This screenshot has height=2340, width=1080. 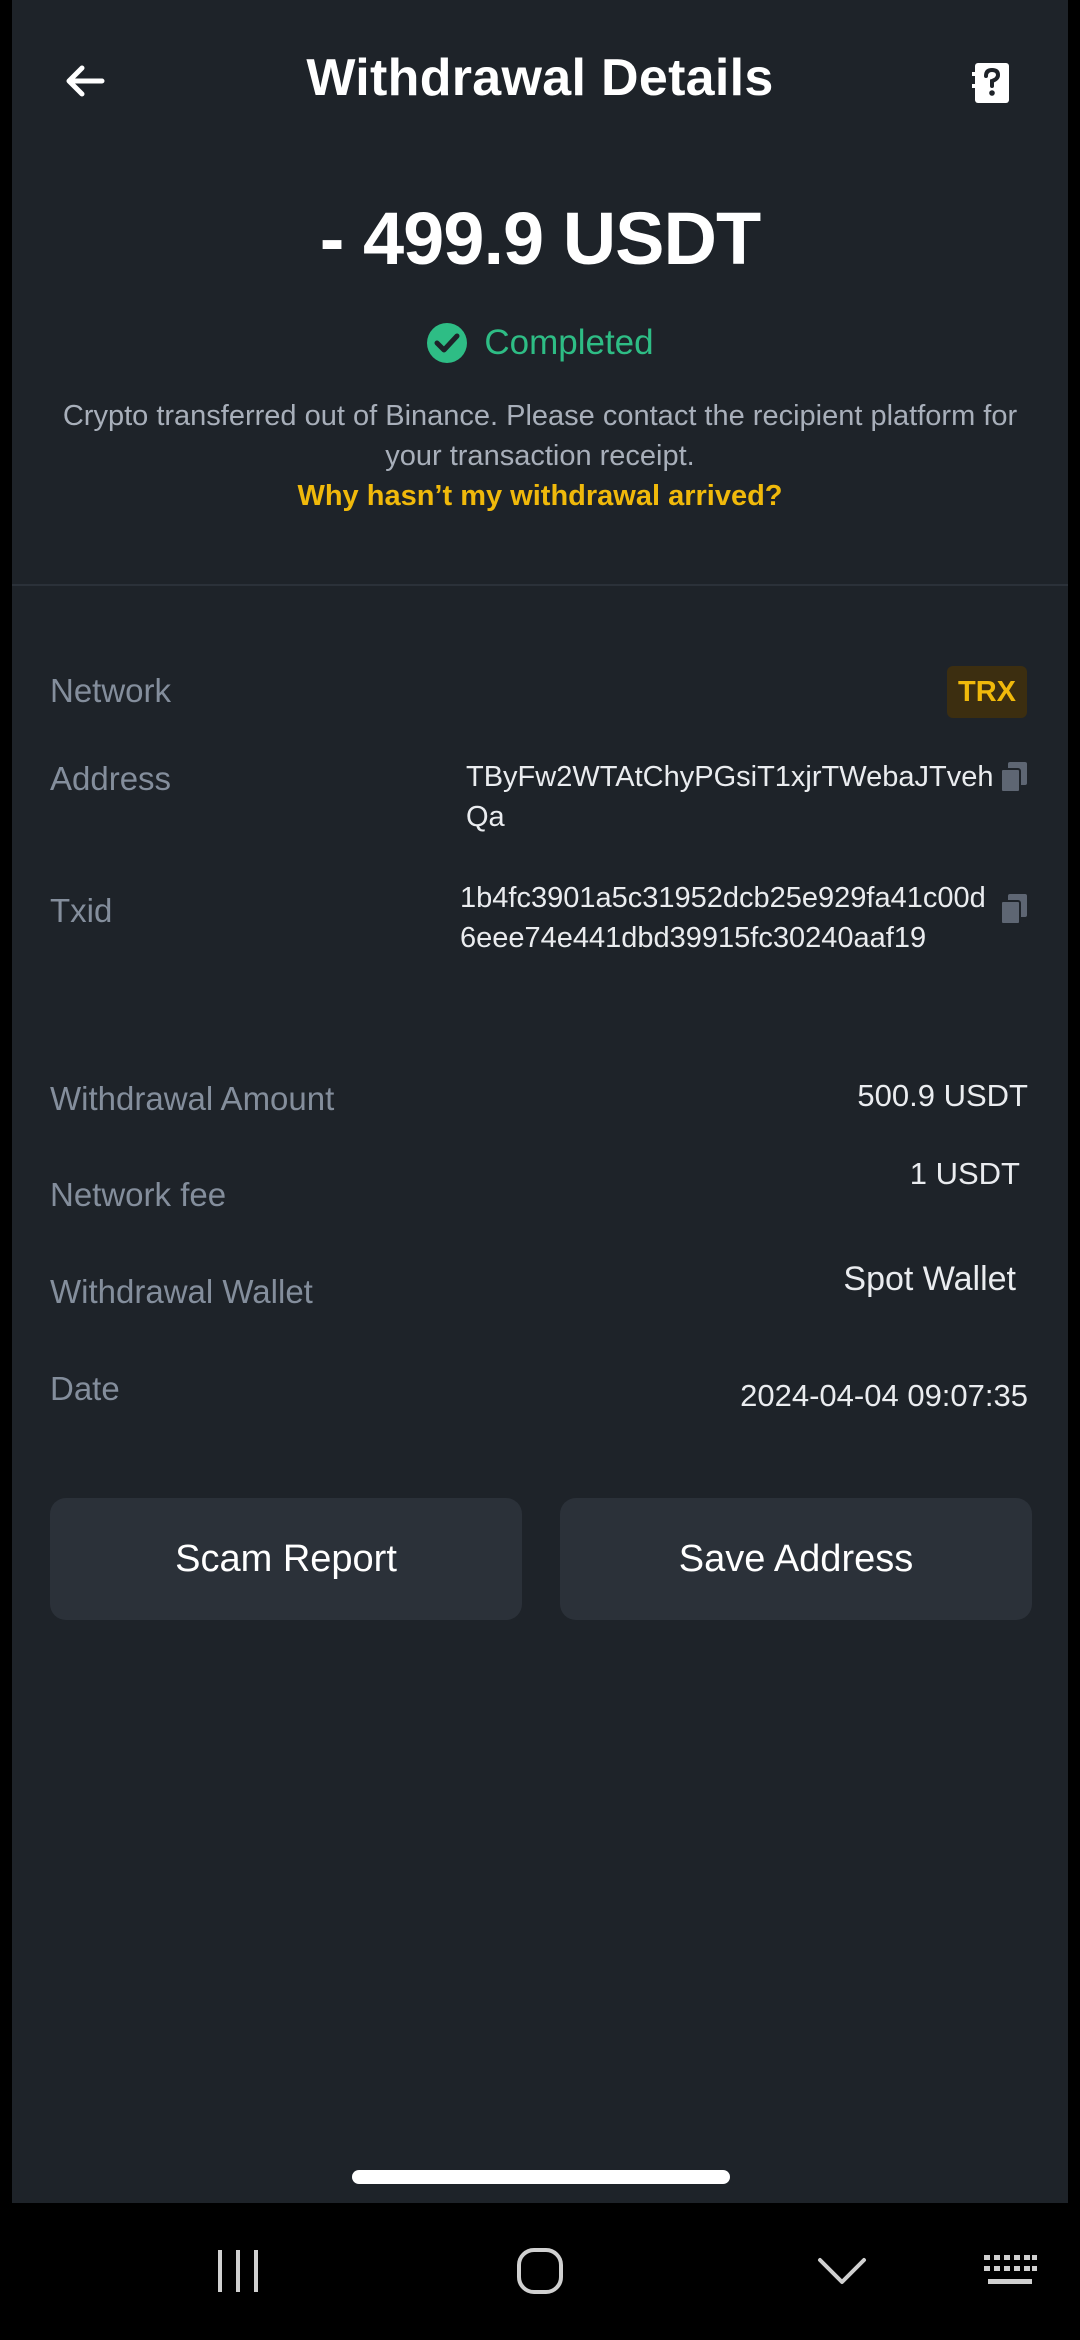 I want to click on back-chevron-icon, so click(x=842, y=2271).